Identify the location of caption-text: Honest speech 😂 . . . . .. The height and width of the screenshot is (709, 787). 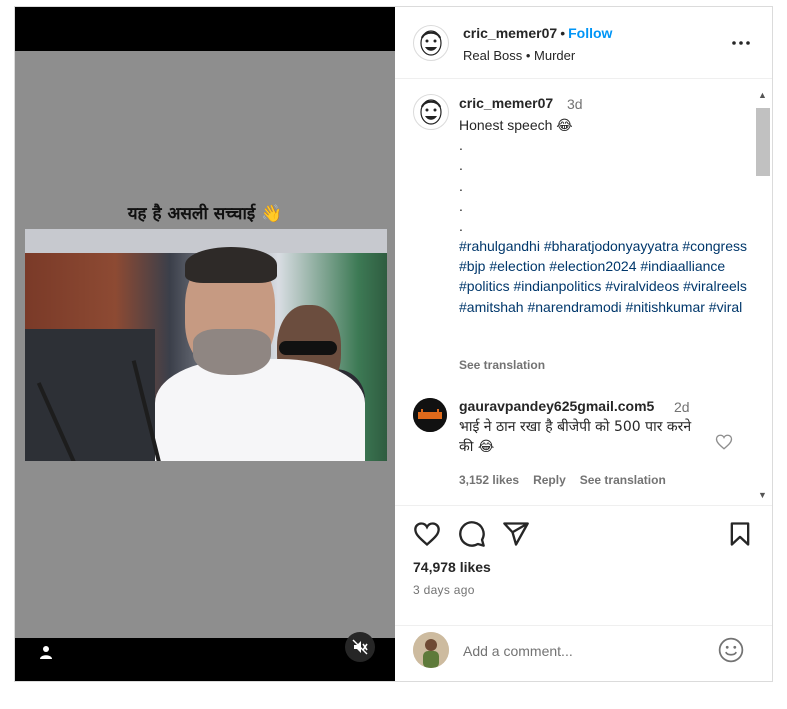
(604, 175).